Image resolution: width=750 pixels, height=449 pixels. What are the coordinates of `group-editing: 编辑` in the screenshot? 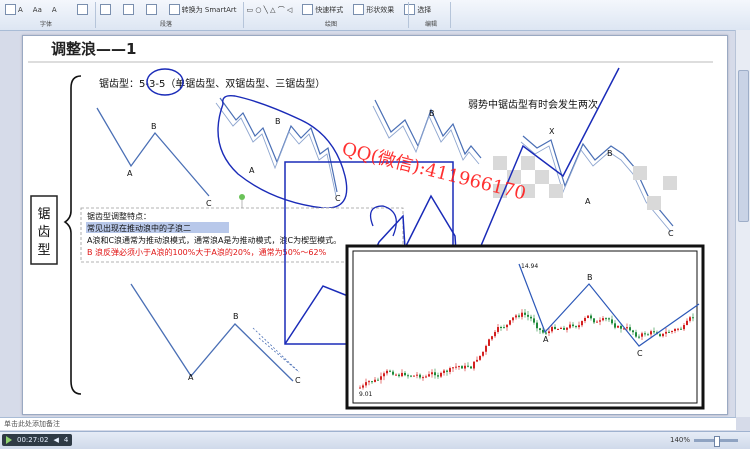 It's located at (431, 24).